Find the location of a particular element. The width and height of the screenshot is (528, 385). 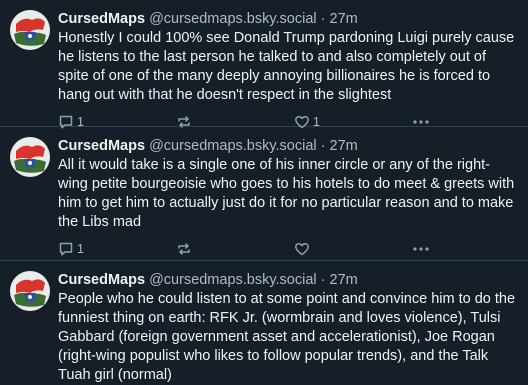

repost-button is located at coordinates (235, 249).